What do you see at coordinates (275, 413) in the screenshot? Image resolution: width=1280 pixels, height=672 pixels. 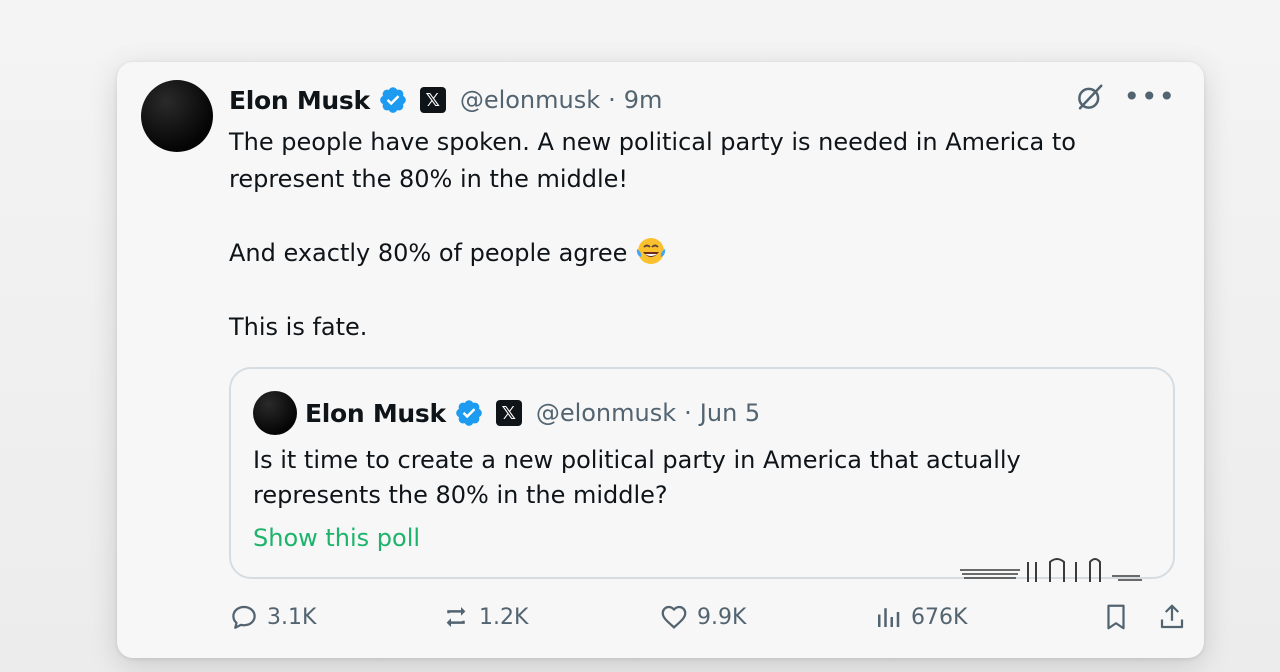 I see `quoted-author-avatar` at bounding box center [275, 413].